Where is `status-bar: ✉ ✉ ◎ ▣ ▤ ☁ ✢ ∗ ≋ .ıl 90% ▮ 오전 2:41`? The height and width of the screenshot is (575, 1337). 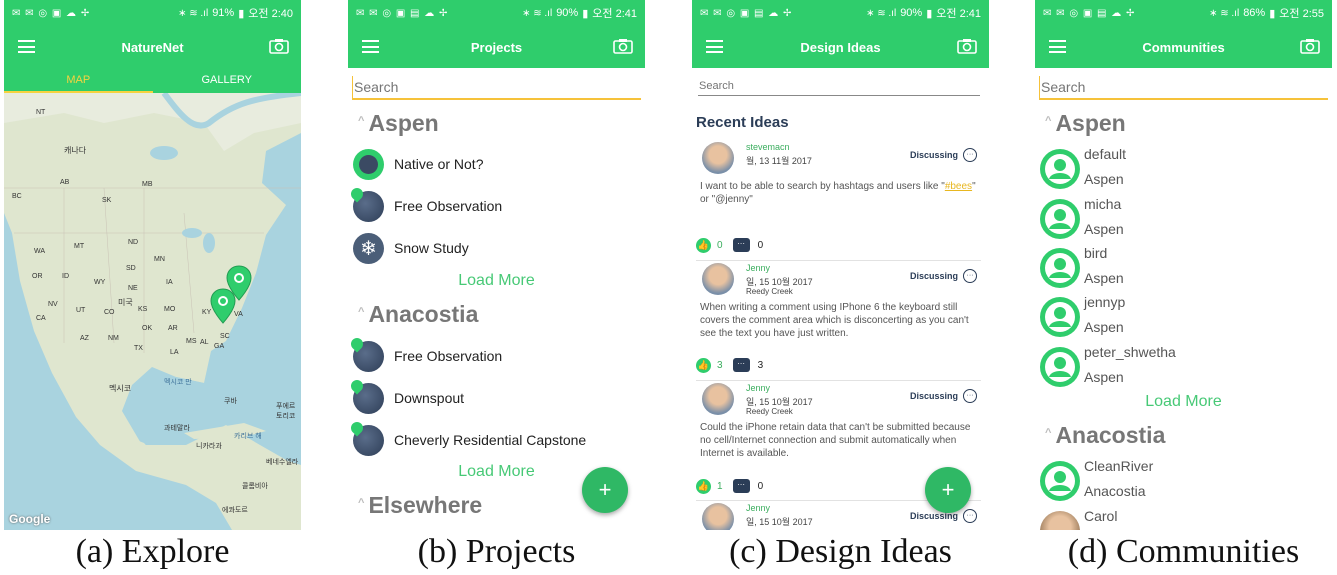 status-bar: ✉ ✉ ◎ ▣ ▤ ☁ ✢ ∗ ≋ .ıl 90% ▮ 오전 2:41 is located at coordinates (840, 13).